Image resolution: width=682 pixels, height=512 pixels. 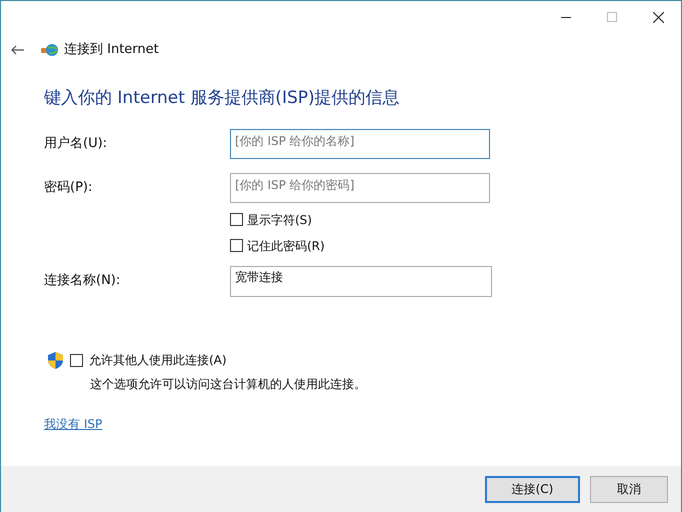 What do you see at coordinates (279, 219) in the screenshot?
I see `checkbox-label: 显示字符(S)` at bounding box center [279, 219].